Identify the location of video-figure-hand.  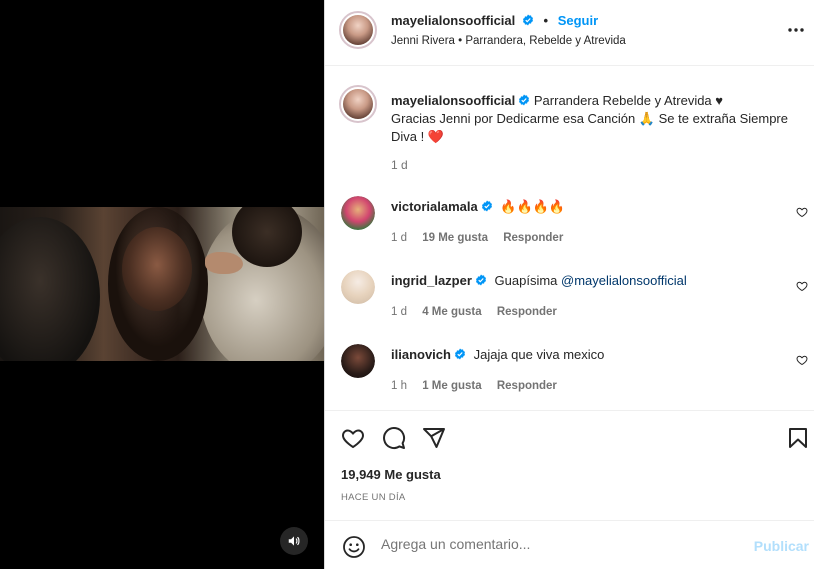
(224, 263).